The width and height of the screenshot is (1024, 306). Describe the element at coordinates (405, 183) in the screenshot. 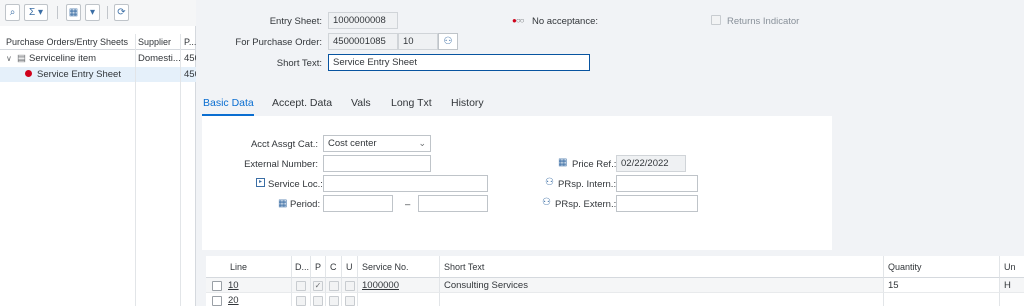

I see `service-loc-input` at that location.